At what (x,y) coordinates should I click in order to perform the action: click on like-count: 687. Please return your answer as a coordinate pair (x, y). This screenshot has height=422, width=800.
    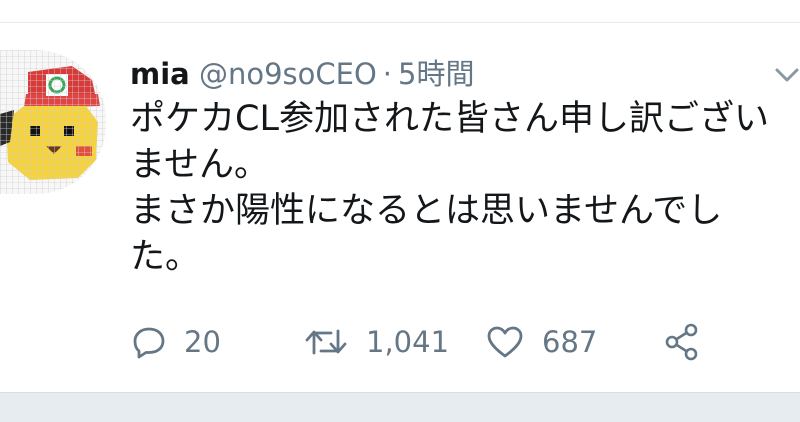
    Looking at the image, I should click on (570, 342).